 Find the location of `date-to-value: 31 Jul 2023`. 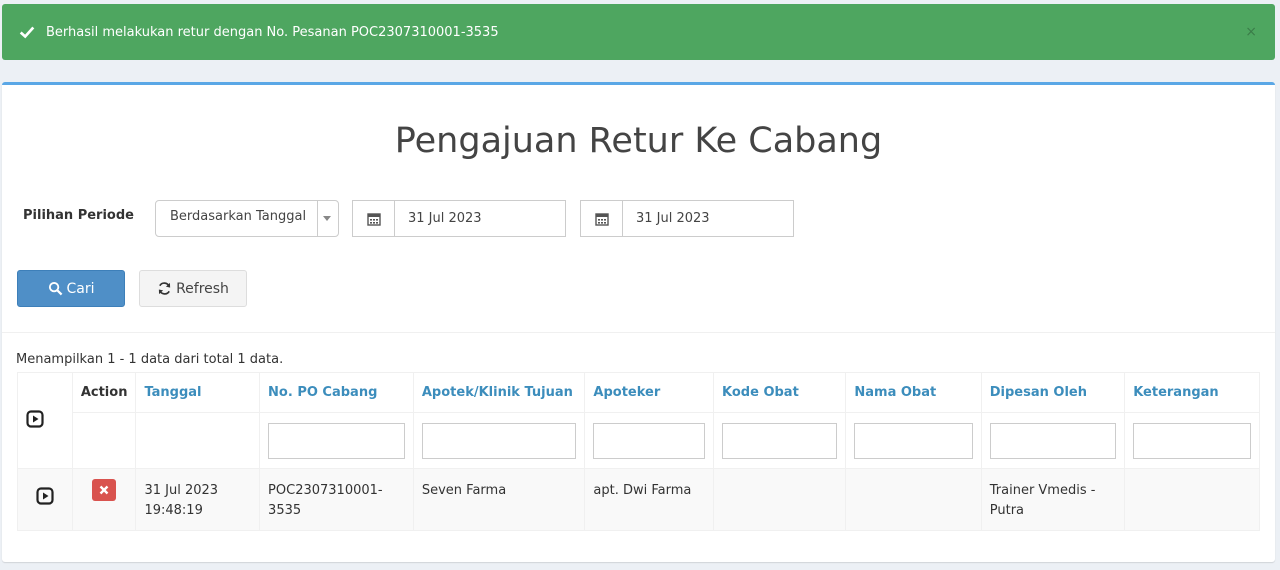

date-to-value: 31 Jul 2023 is located at coordinates (673, 218).